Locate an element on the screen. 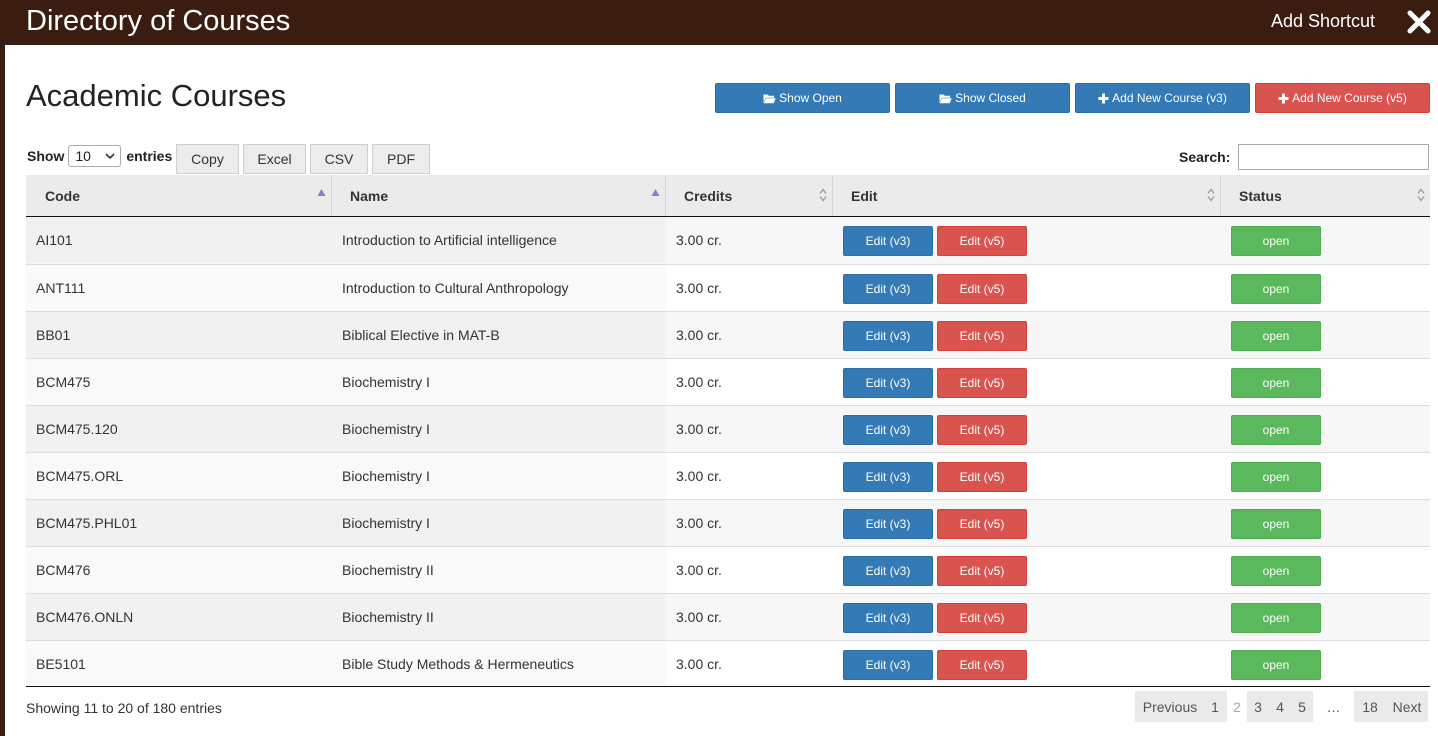  course-code-cell: BCM475.PHL01 is located at coordinates (179, 523).